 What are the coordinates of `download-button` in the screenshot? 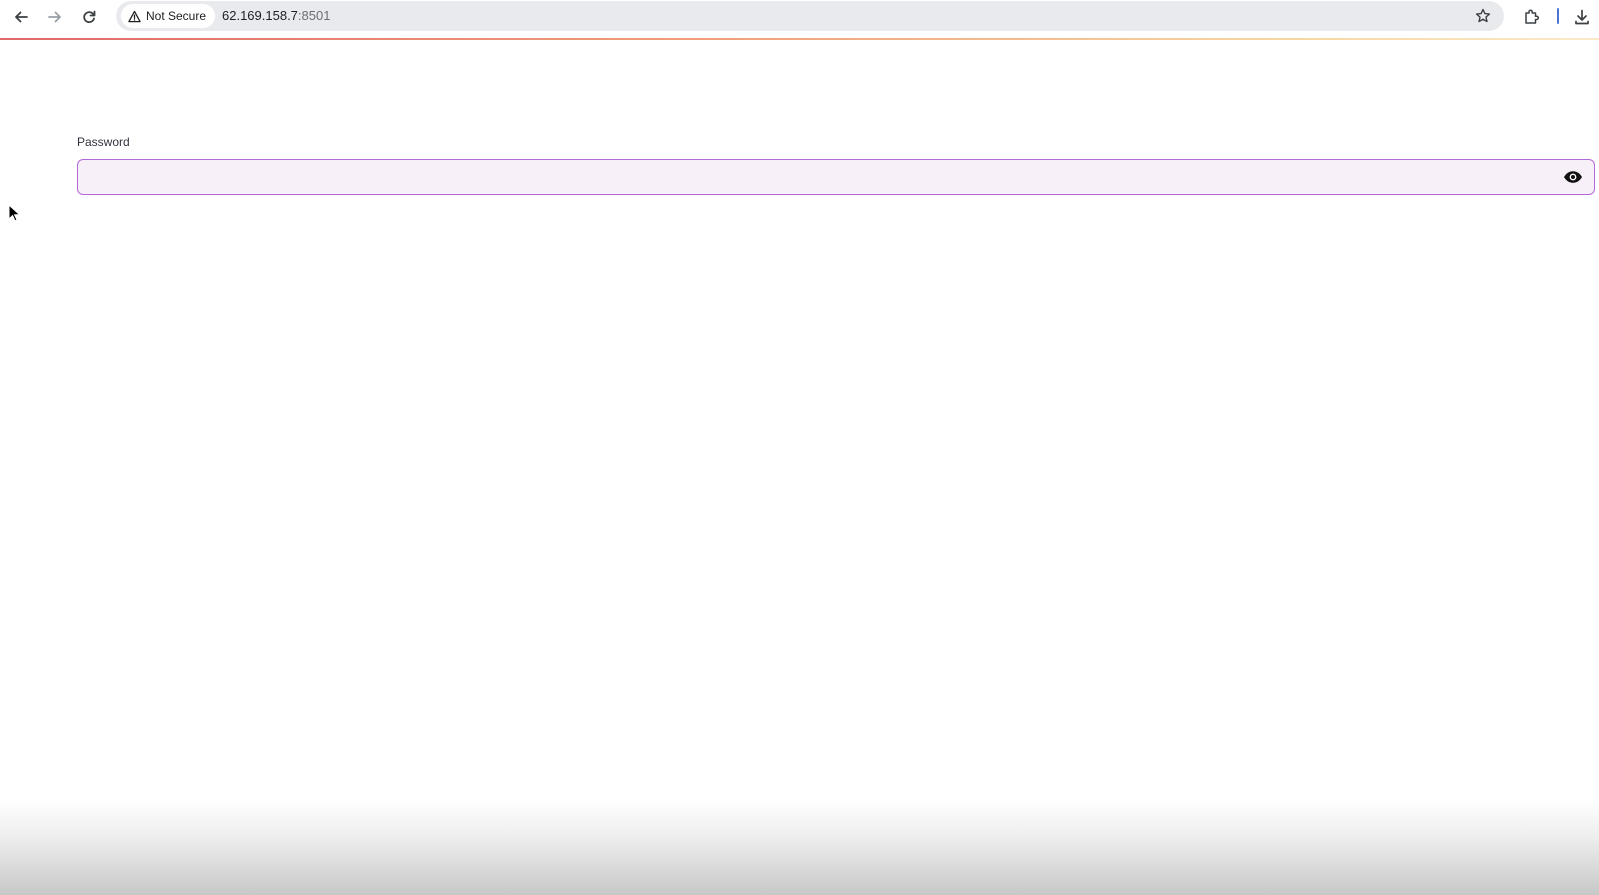 It's located at (1582, 17).